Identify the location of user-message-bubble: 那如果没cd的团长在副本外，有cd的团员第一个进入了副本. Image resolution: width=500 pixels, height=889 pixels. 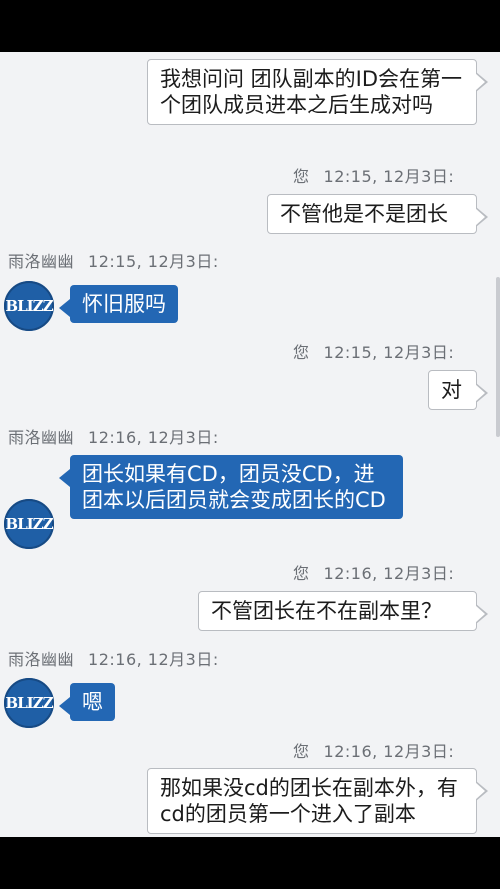
(317, 801).